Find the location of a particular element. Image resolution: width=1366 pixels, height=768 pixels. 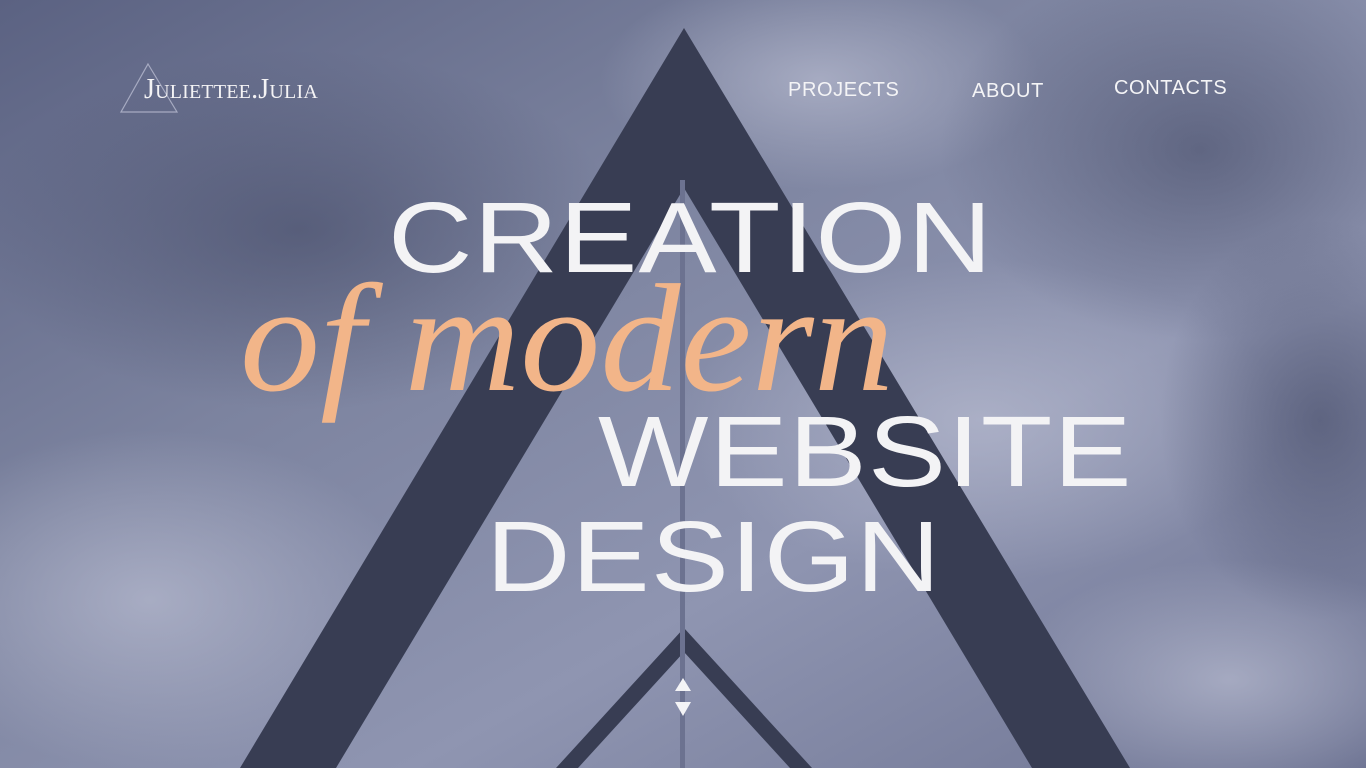

hero-title-line-3: WEBSITE is located at coordinates (865, 452).